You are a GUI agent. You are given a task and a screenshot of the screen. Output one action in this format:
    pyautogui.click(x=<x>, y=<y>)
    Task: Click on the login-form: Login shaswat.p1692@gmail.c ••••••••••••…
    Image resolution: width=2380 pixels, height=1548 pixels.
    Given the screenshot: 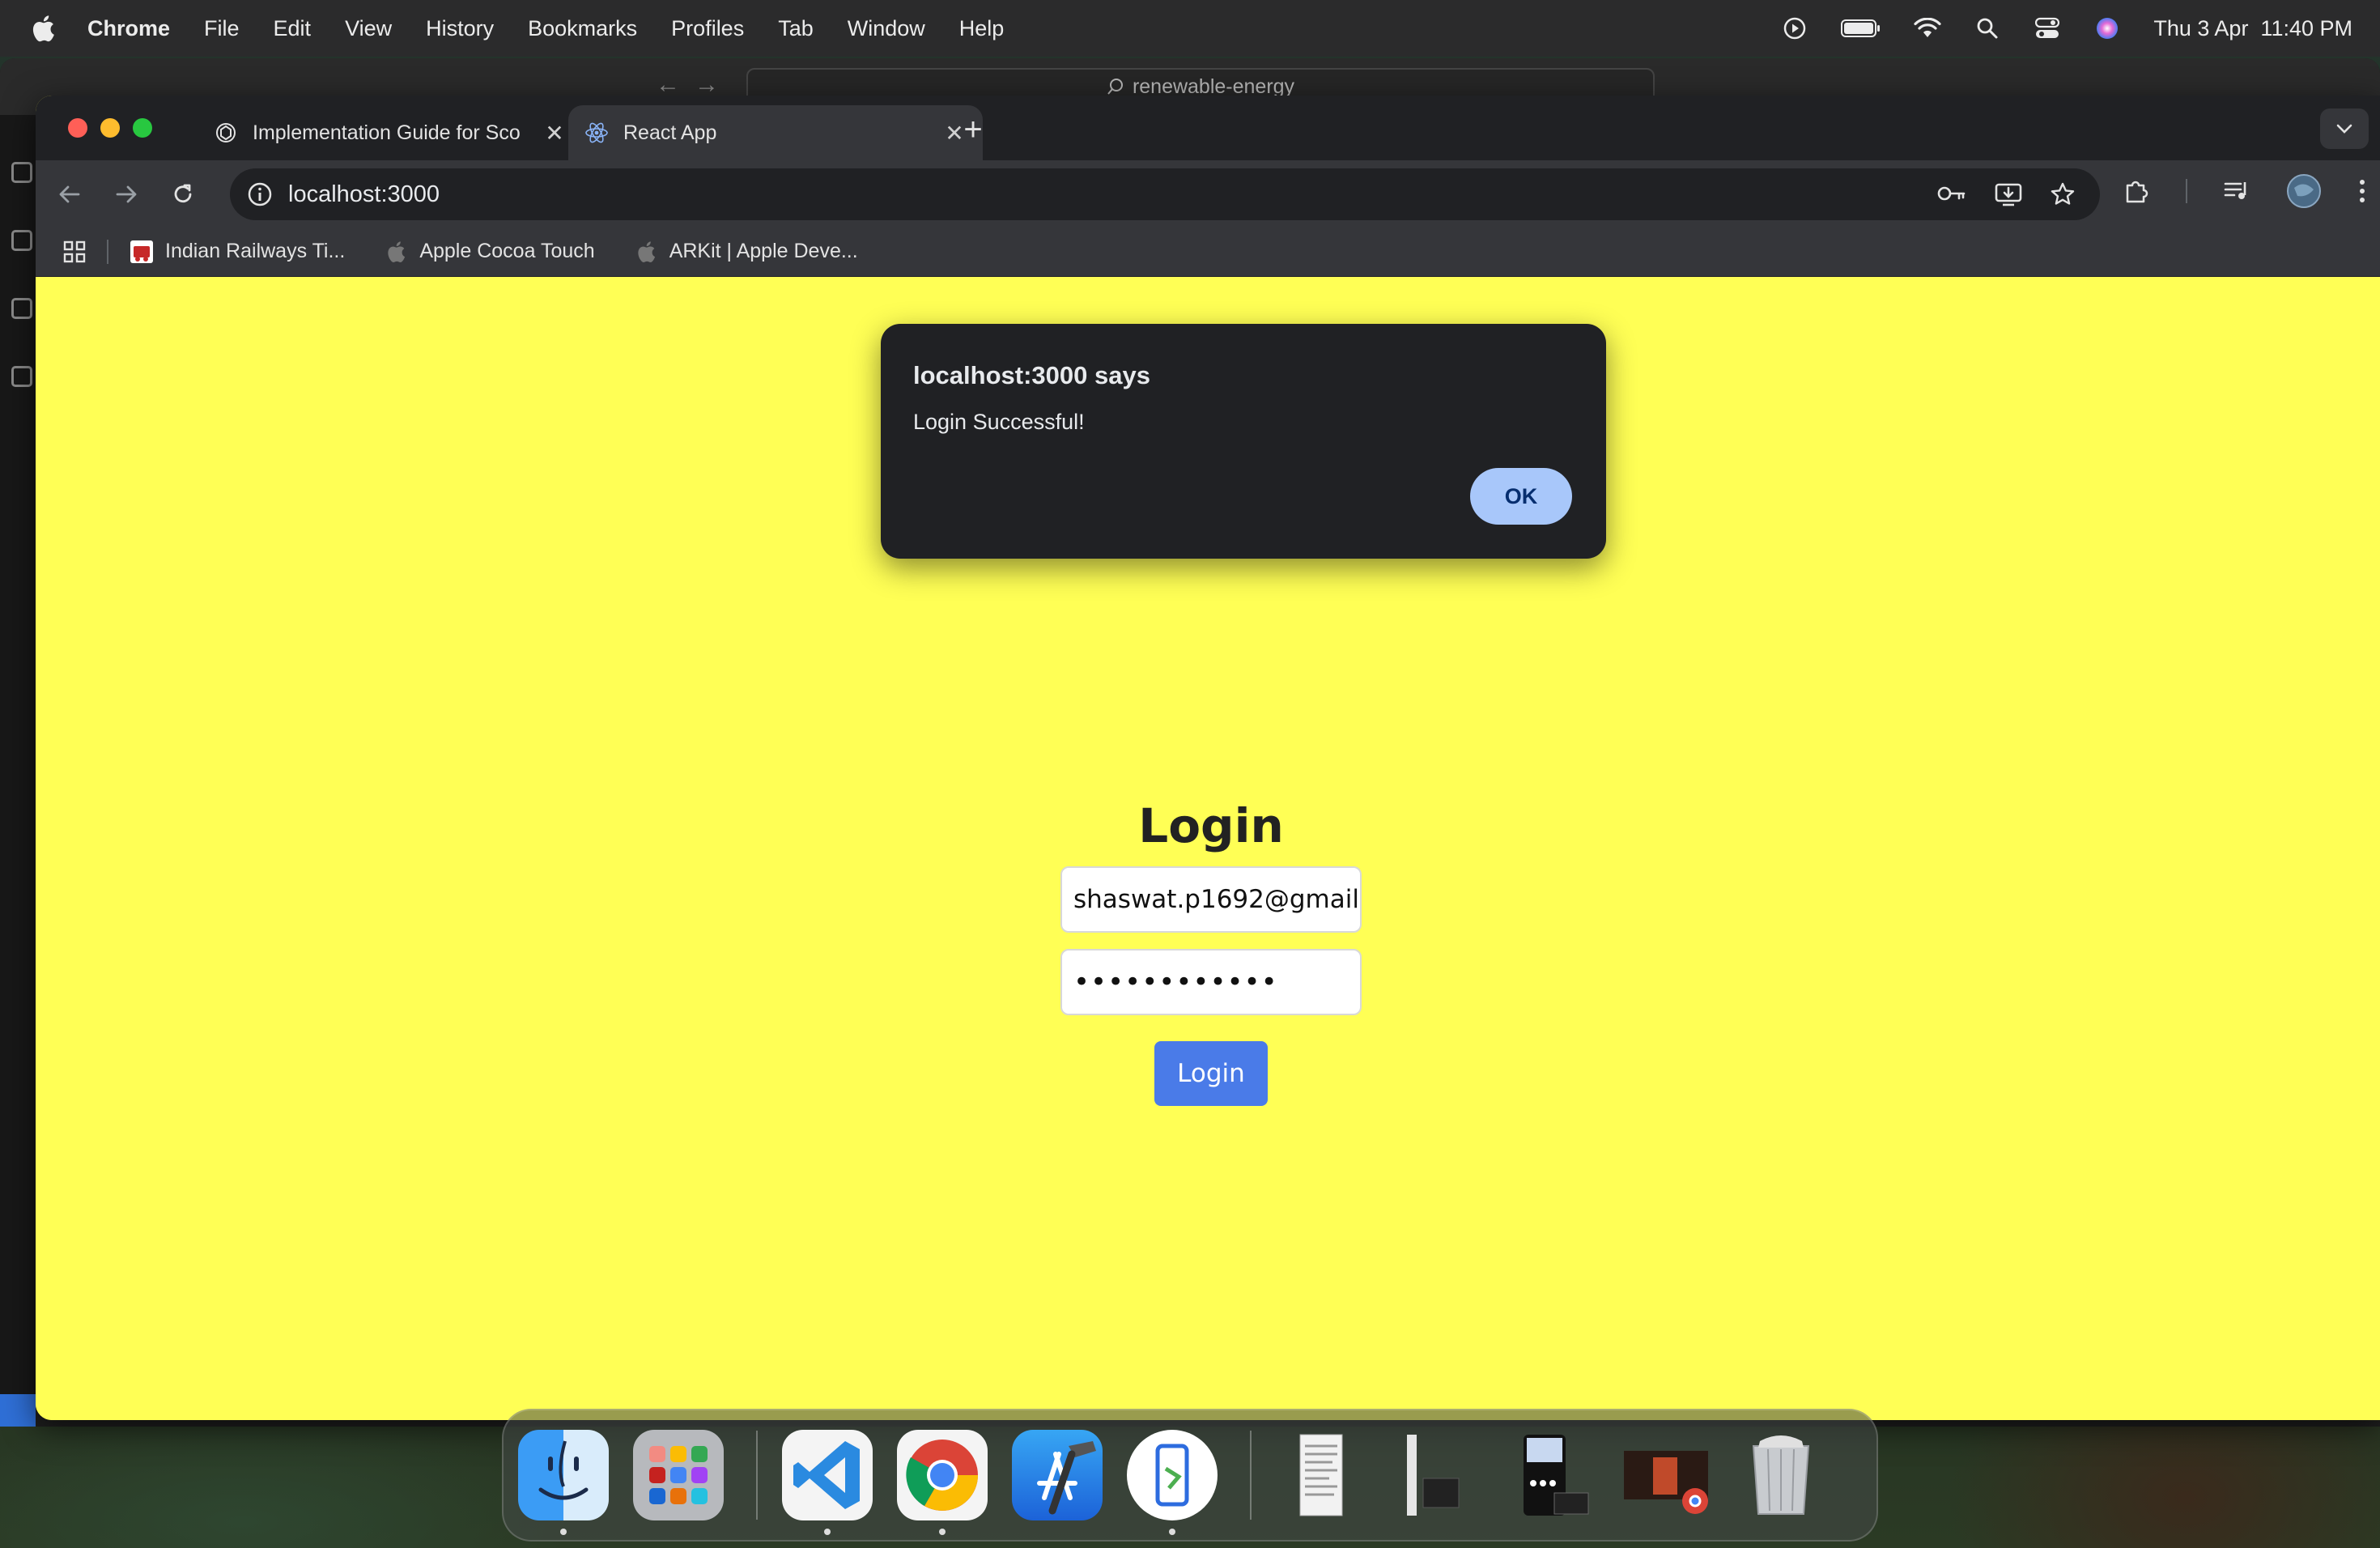 What is the action you would take?
    pyautogui.click(x=1211, y=950)
    